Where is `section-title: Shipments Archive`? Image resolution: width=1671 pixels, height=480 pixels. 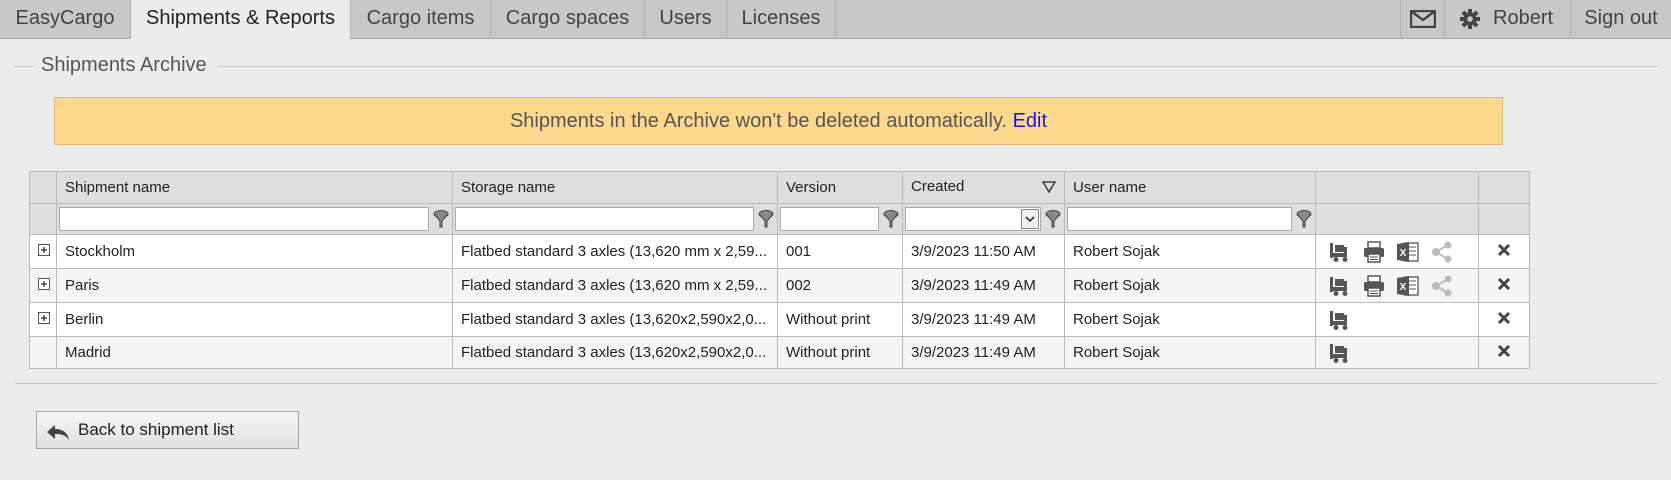 section-title: Shipments Archive is located at coordinates (124, 65).